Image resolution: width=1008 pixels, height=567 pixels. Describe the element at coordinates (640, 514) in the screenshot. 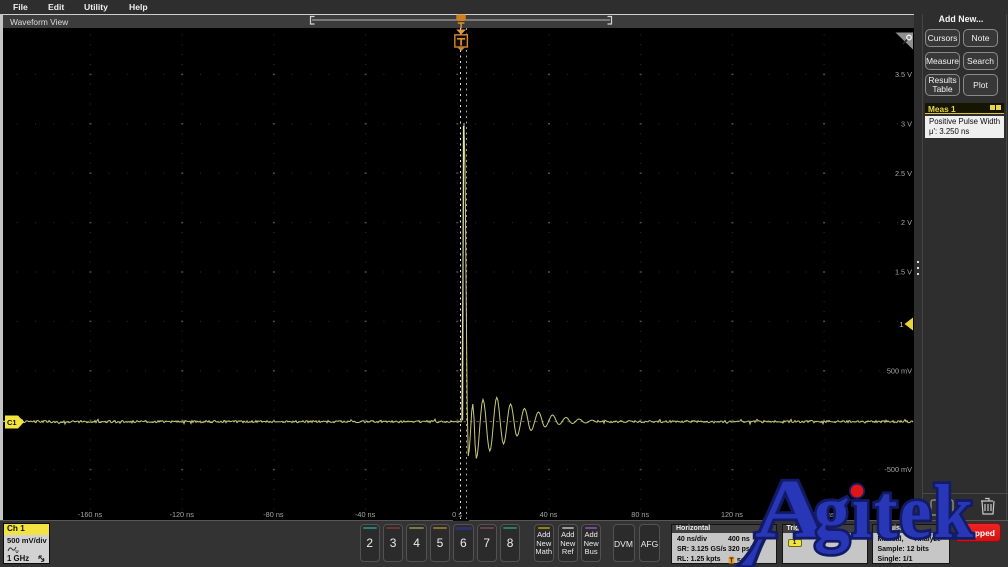

I see `svg-text: 80 ns` at that location.